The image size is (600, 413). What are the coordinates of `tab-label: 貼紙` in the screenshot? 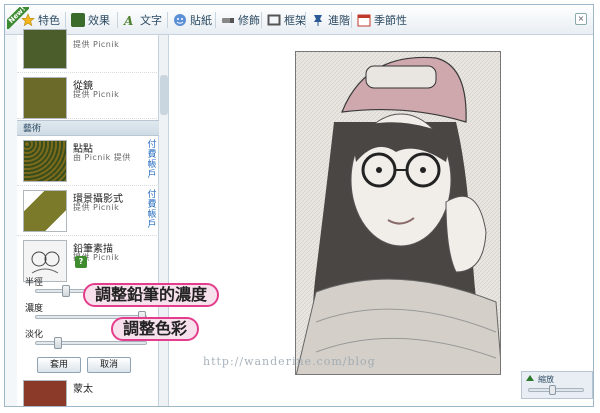 It's located at (201, 20).